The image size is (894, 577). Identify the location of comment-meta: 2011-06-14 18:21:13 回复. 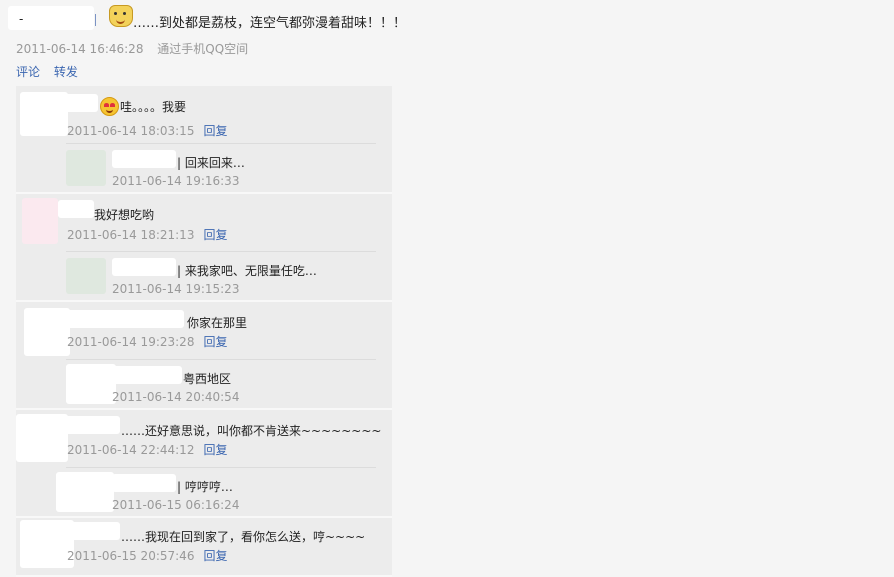
(147, 234).